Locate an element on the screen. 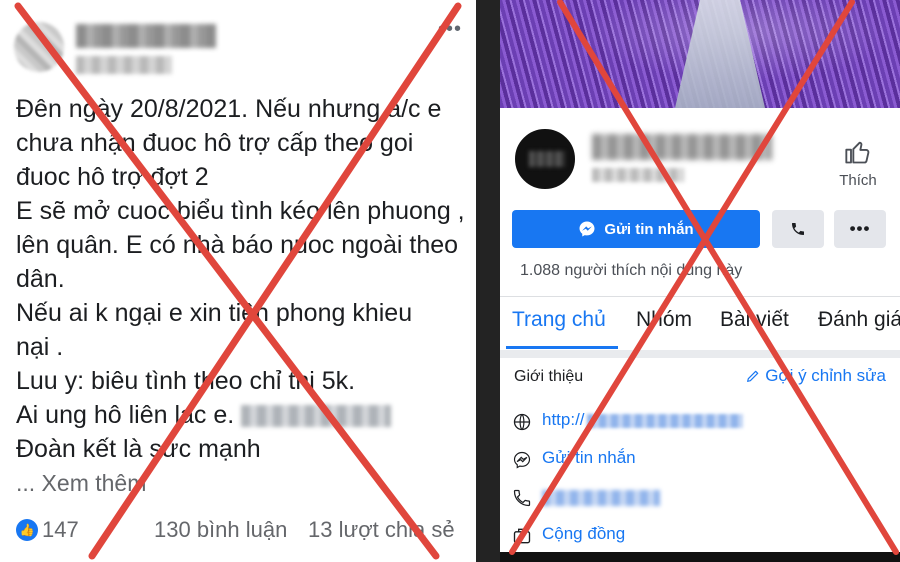  post-line-with-phone: Ai ung hô liên lac e. is located at coordinates (241, 415).